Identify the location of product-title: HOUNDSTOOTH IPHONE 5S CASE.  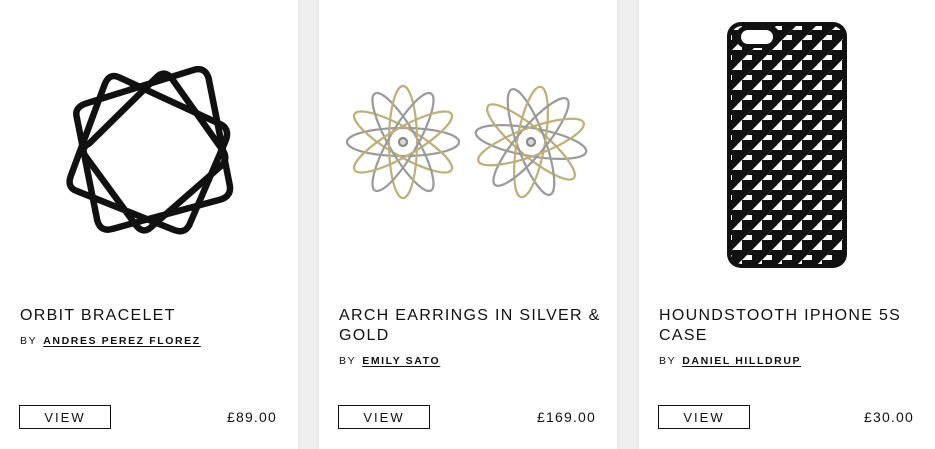
(790, 326).